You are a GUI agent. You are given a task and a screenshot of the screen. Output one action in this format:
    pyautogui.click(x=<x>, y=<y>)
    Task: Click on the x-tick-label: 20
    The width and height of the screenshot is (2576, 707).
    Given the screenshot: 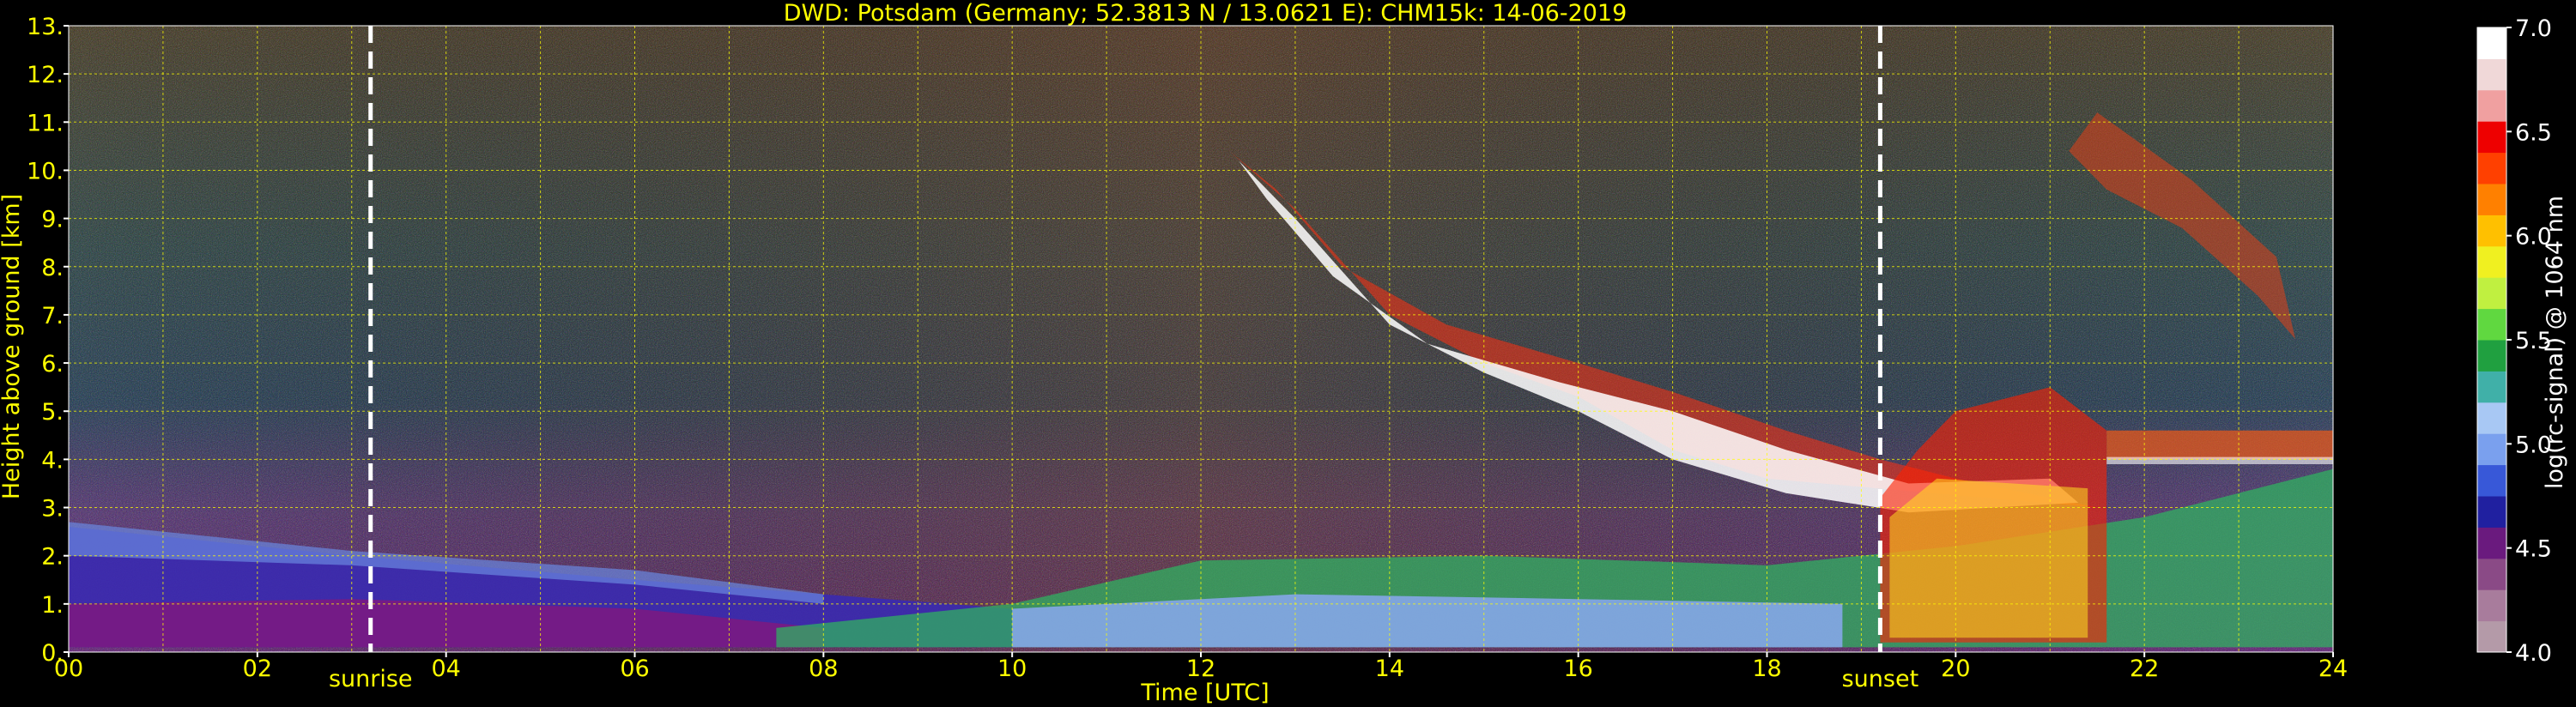 What is the action you would take?
    pyautogui.click(x=1955, y=669)
    